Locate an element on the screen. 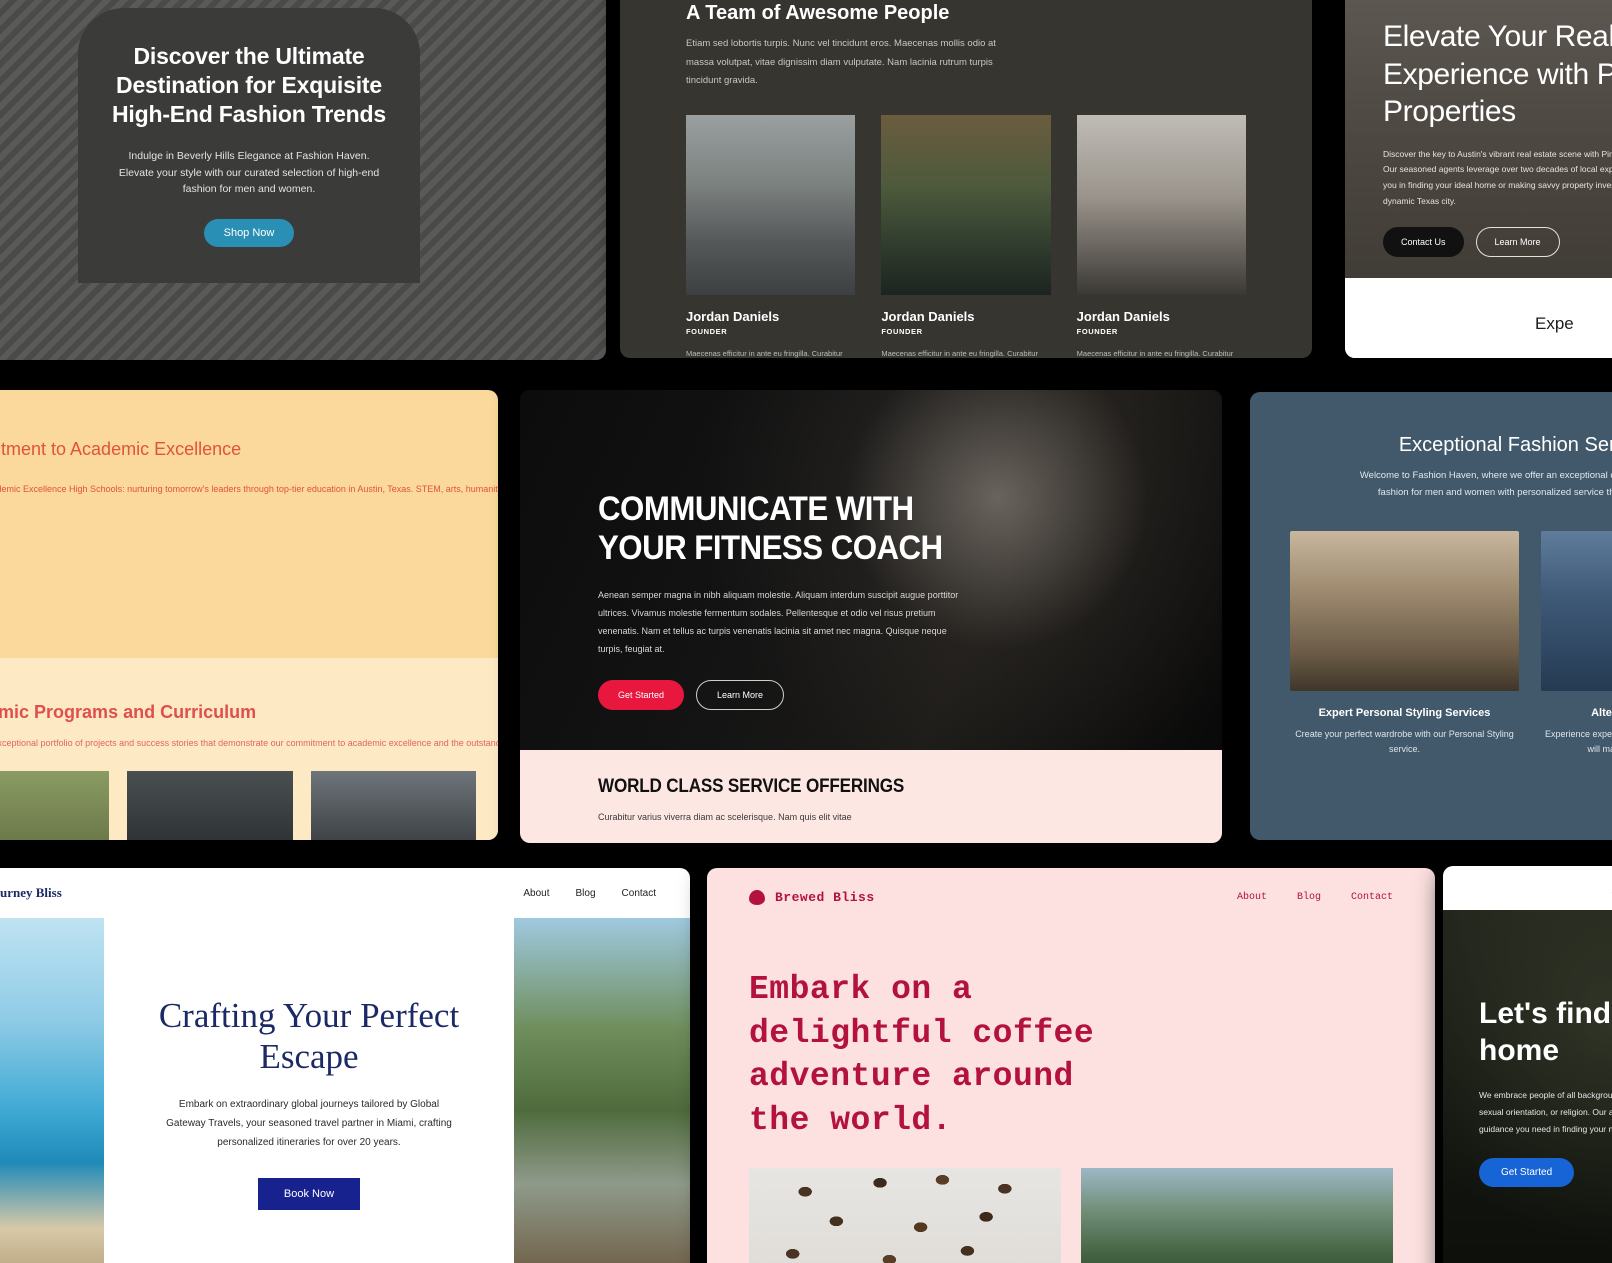 Image resolution: width=1612 pixels, height=1263 pixels. coffee-nav-links: About Blog Contact is located at coordinates (1315, 897).